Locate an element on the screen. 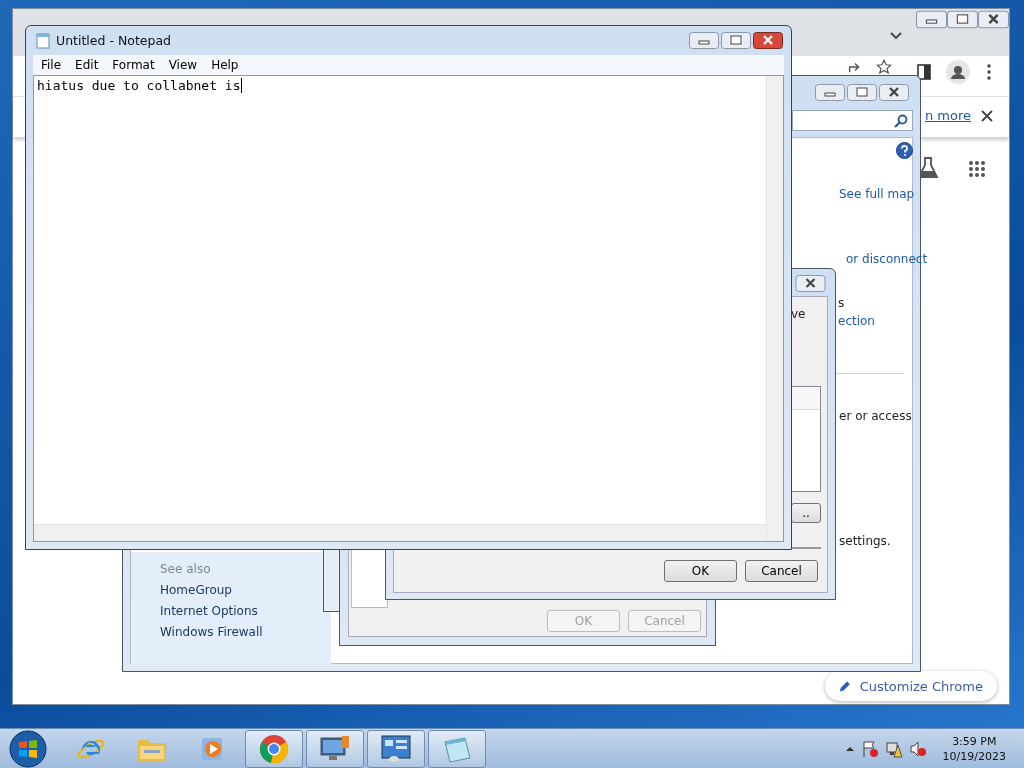  clock-time: 3:59 PM is located at coordinates (974, 741).